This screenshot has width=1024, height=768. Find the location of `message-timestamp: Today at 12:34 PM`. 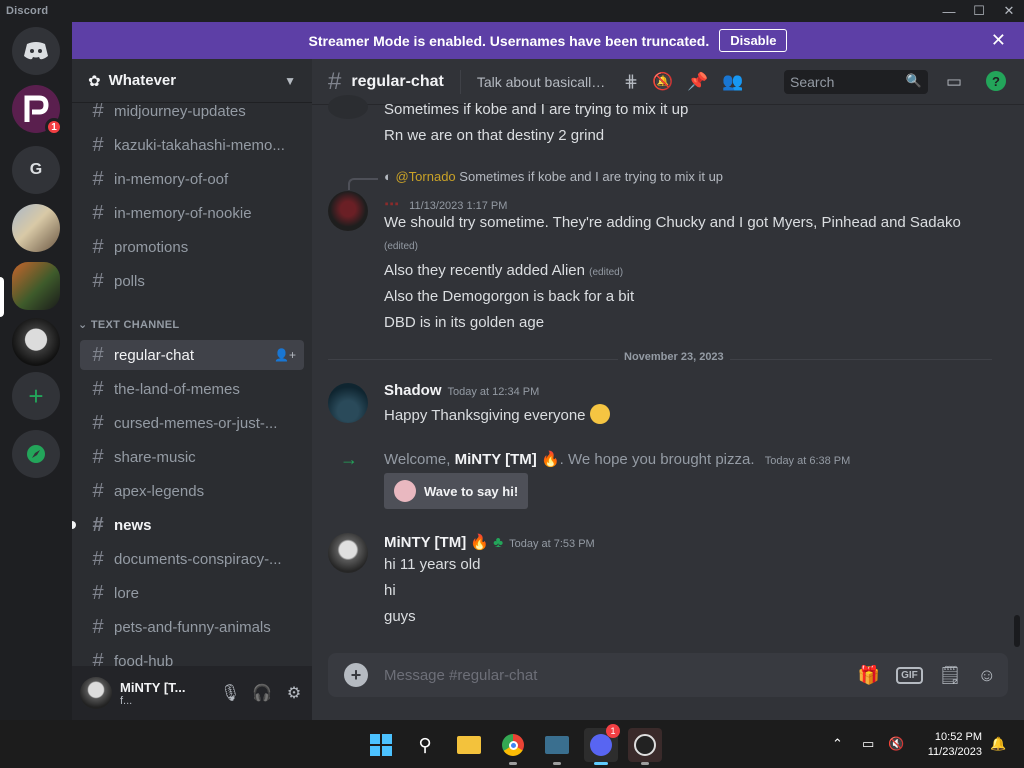

message-timestamp: Today at 12:34 PM is located at coordinates (493, 392).